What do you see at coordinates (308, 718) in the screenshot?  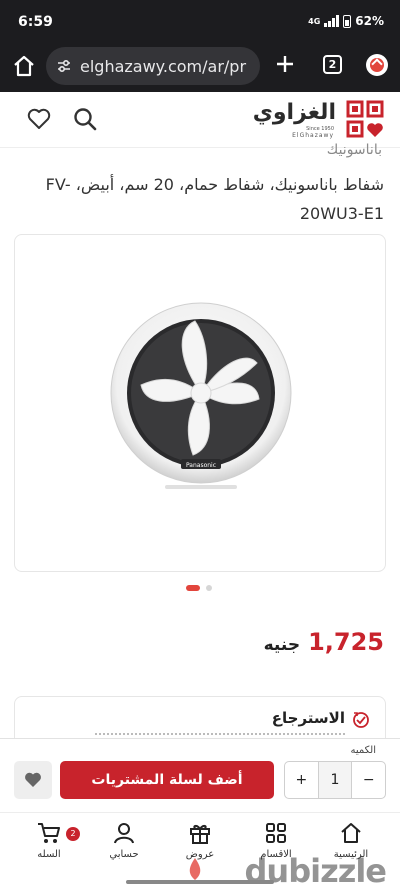 I see `return-policy-title: الاسترجاع` at bounding box center [308, 718].